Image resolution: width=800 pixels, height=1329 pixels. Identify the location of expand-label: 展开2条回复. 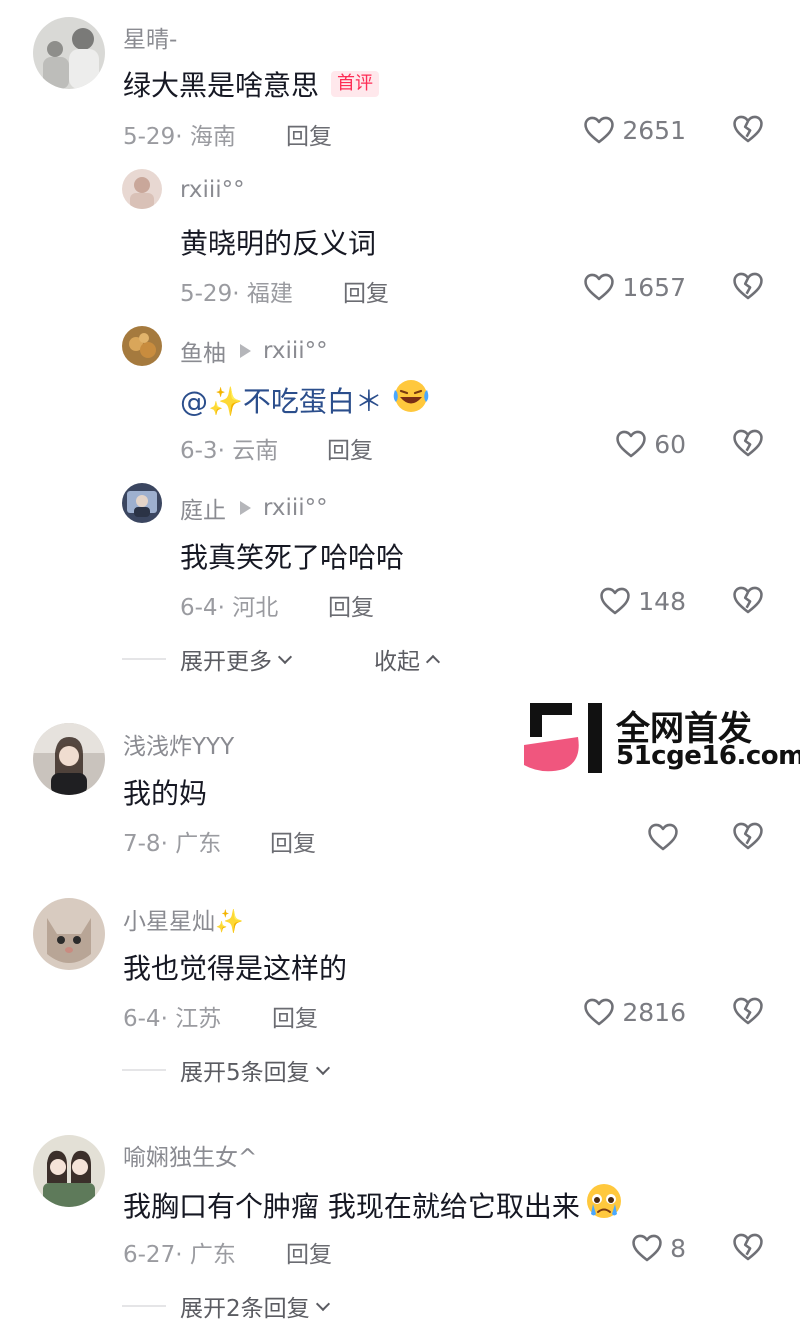
(245, 1309).